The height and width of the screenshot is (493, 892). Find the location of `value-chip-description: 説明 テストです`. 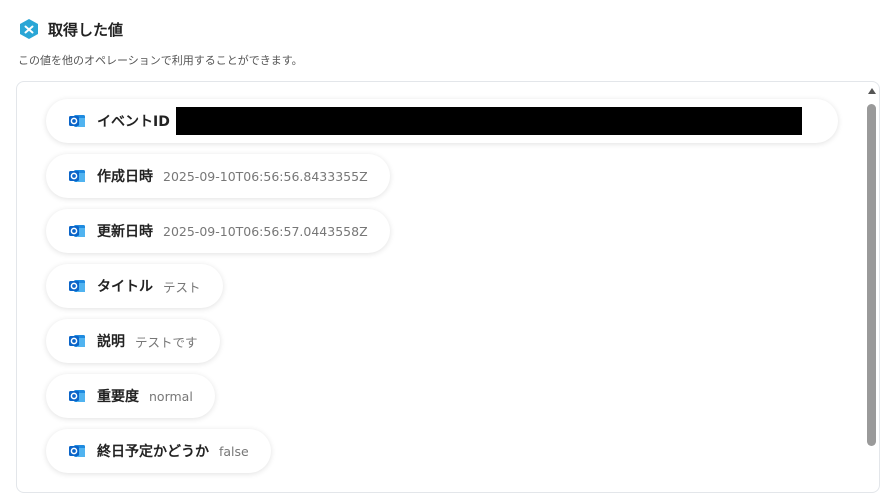

value-chip-description: 説明 テストです is located at coordinates (133, 341).